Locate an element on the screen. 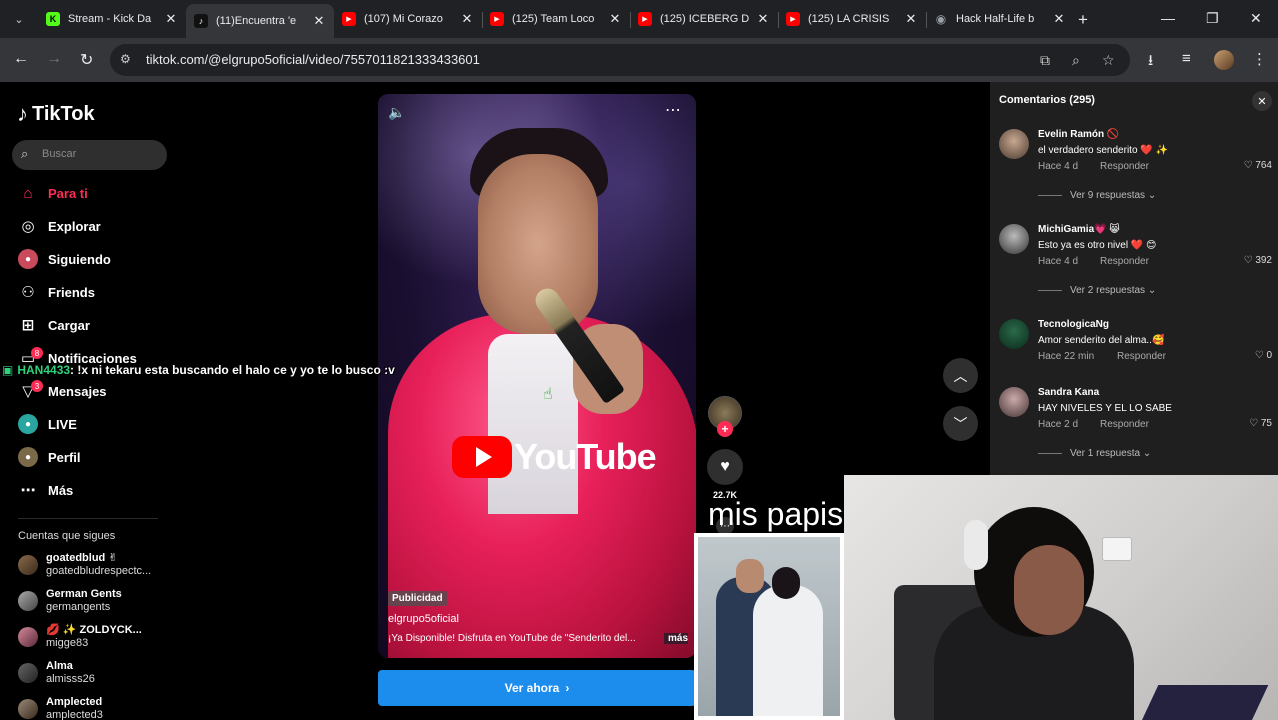 The height and width of the screenshot is (720, 1278). stream-caption: mis papis is located at coordinates (776, 514).